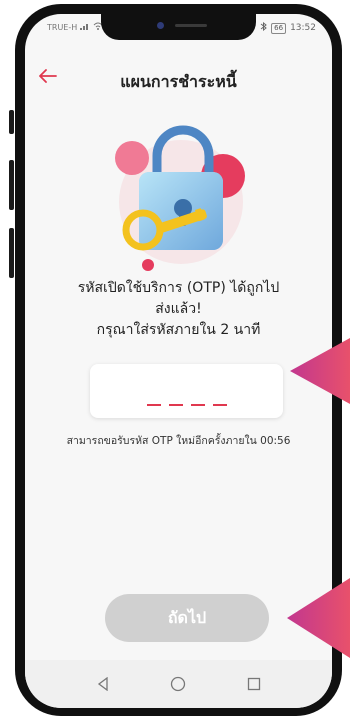 Image resolution: width=350 pixels, height=722 pixels. I want to click on clock: 13:52, so click(303, 28).